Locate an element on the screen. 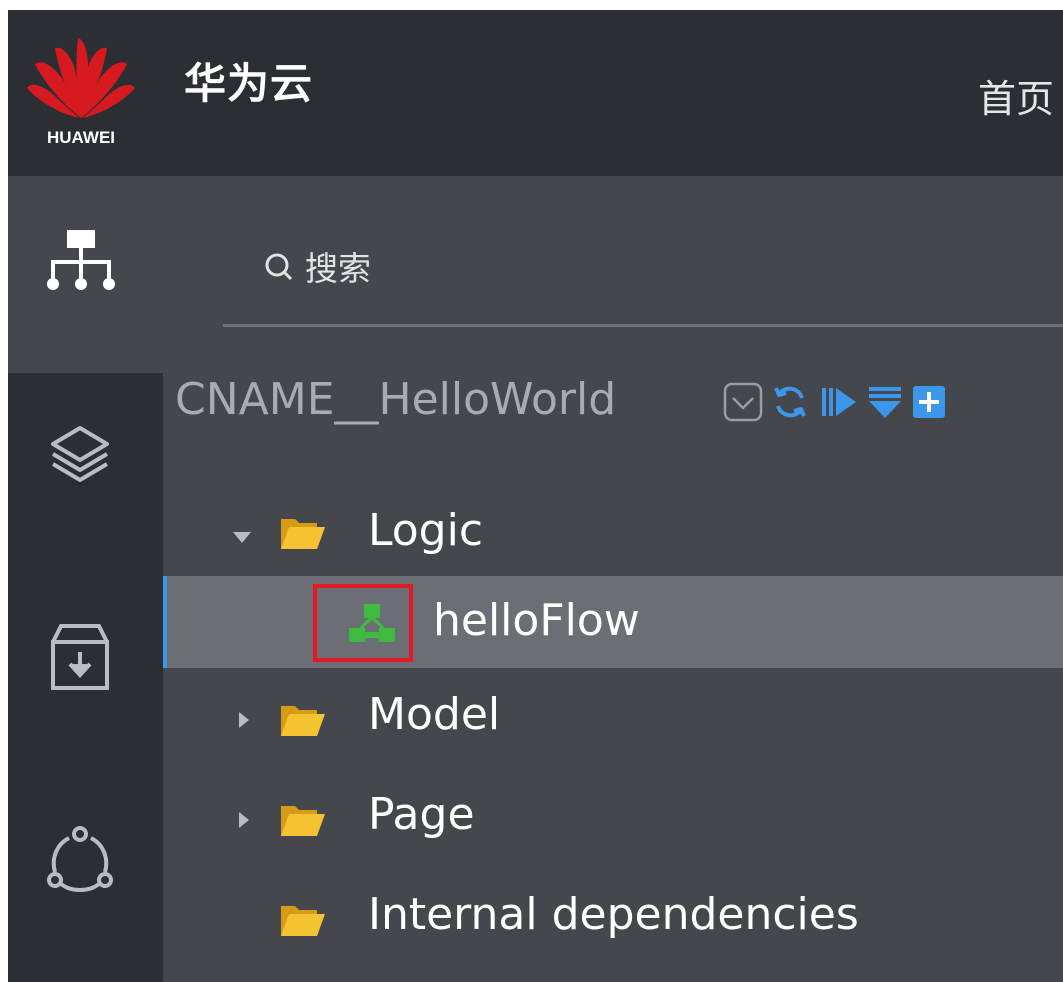  project-header: CNAME__HelloWorld is located at coordinates (619, 406).